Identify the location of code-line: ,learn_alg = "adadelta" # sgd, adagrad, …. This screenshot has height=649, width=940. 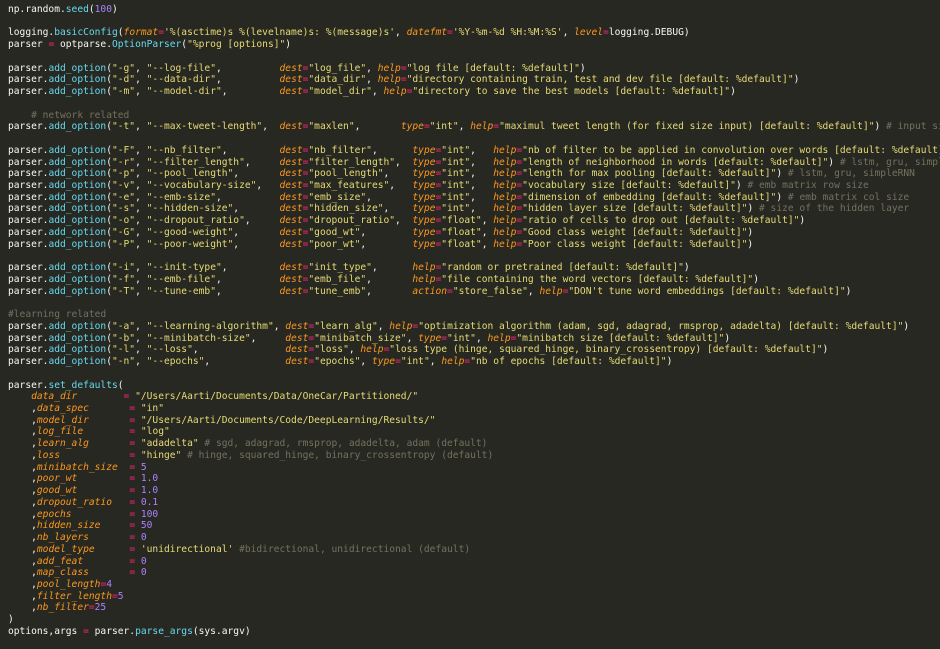
(474, 444).